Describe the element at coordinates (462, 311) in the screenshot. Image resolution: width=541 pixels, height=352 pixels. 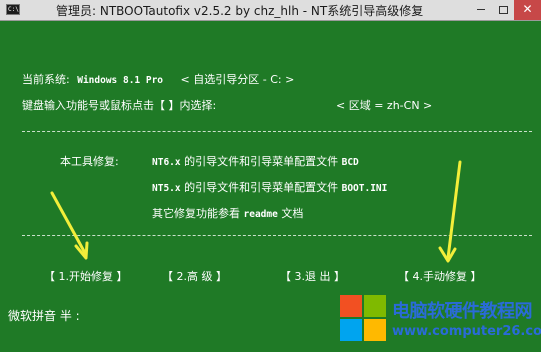
I see `watermark-site-name: 电脑软硬件教程网` at that location.